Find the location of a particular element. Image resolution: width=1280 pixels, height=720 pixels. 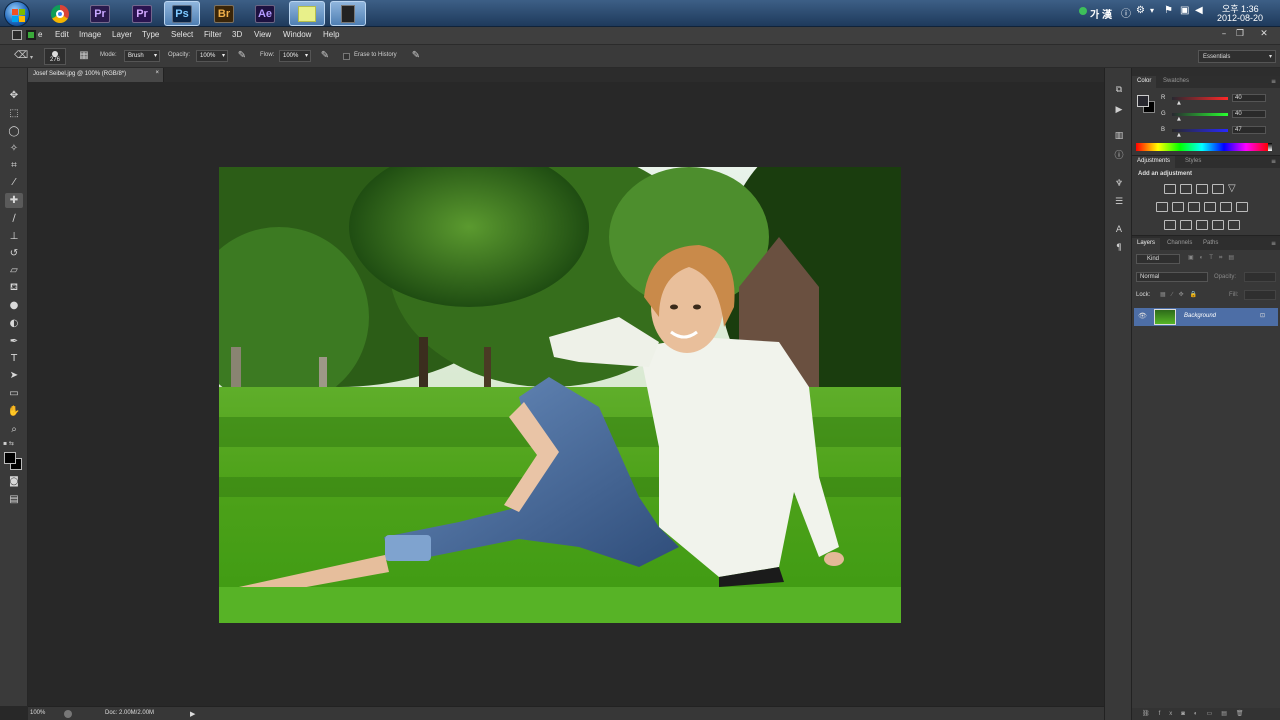

workspace-switcher: Essentials ▾ is located at coordinates (1237, 56).